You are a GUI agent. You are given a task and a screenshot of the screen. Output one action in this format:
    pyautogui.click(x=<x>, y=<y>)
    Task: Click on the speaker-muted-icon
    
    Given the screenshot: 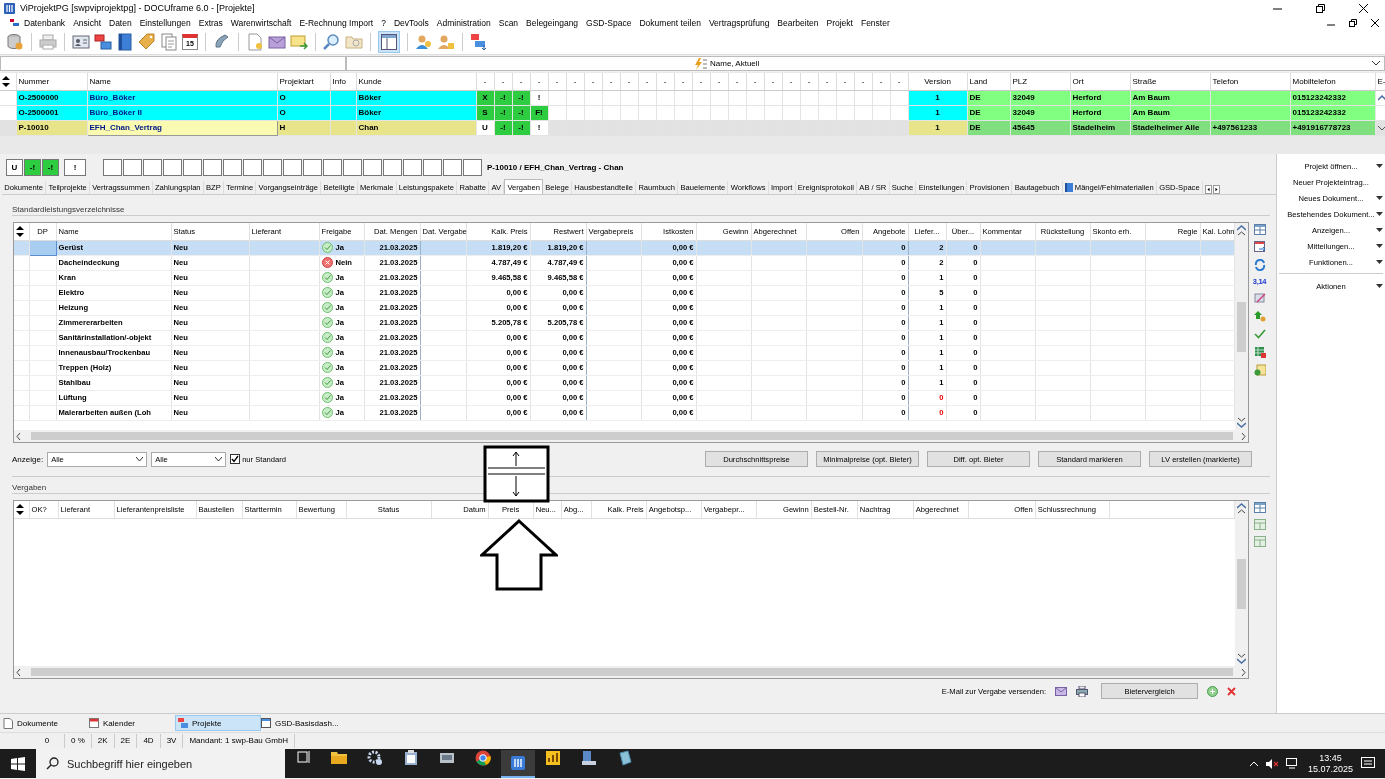 What is the action you would take?
    pyautogui.click(x=1271, y=763)
    